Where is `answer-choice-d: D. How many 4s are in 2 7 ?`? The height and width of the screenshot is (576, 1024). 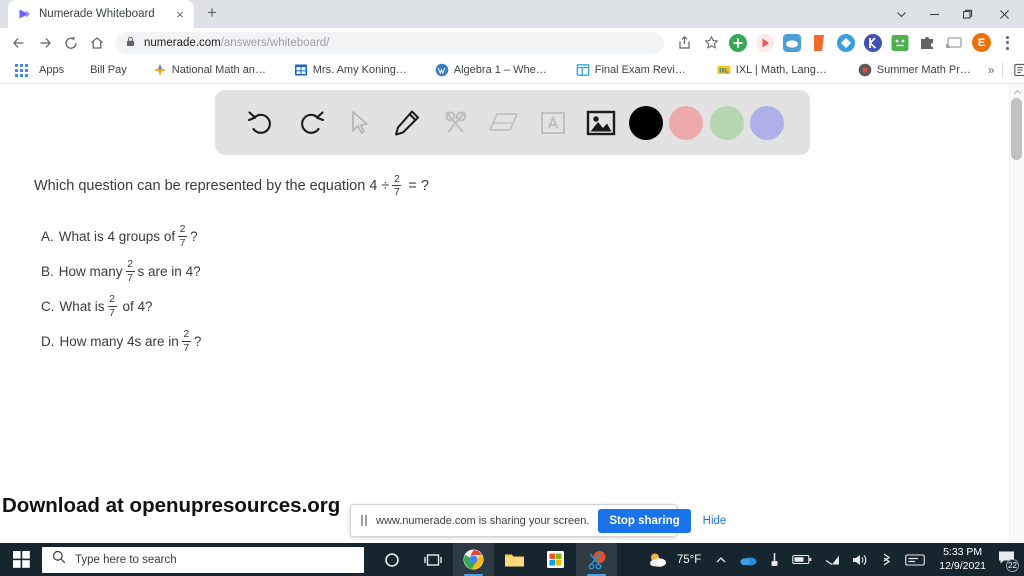 answer-choice-d: D. How many 4s are in 2 7 ? is located at coordinates (121, 341).